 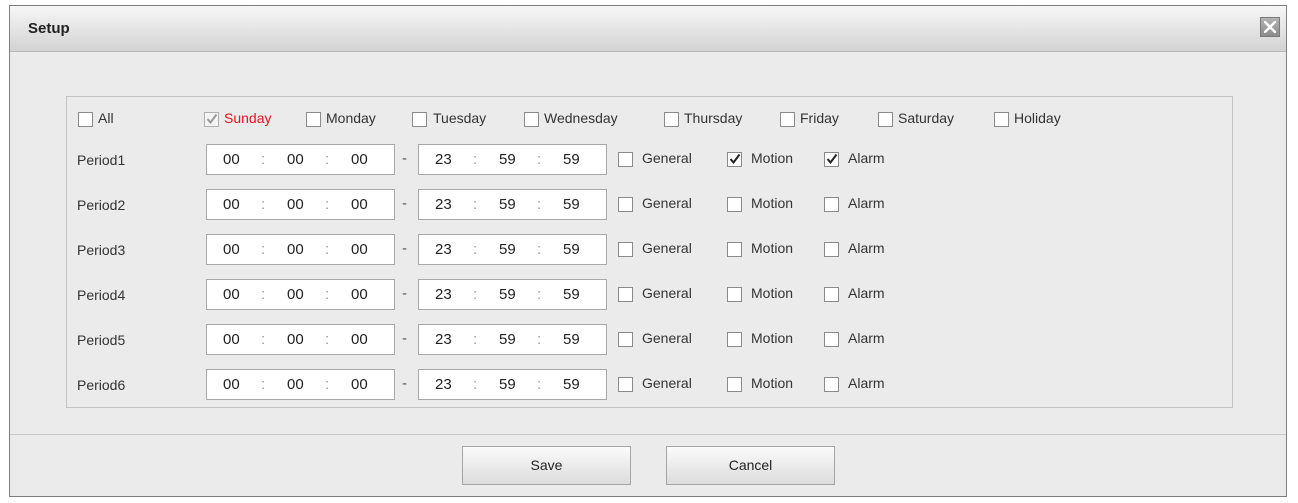 What do you see at coordinates (926, 118) in the screenshot?
I see `day-label-saturday: Saturday` at bounding box center [926, 118].